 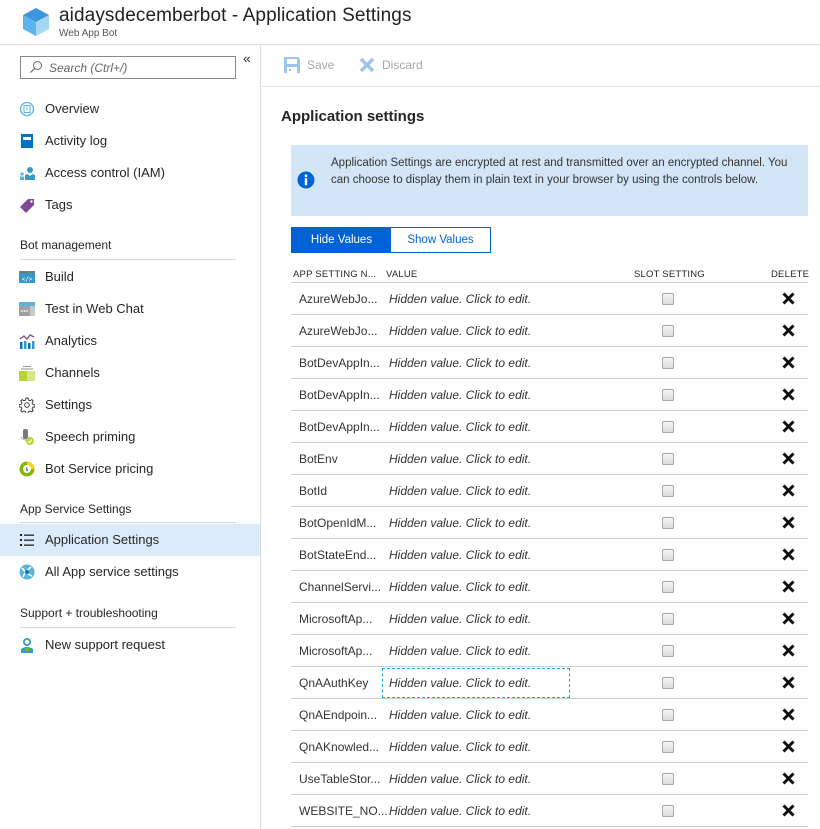 I want to click on sidebar-item-speech-priming: Speech priming, so click(x=130, y=437).